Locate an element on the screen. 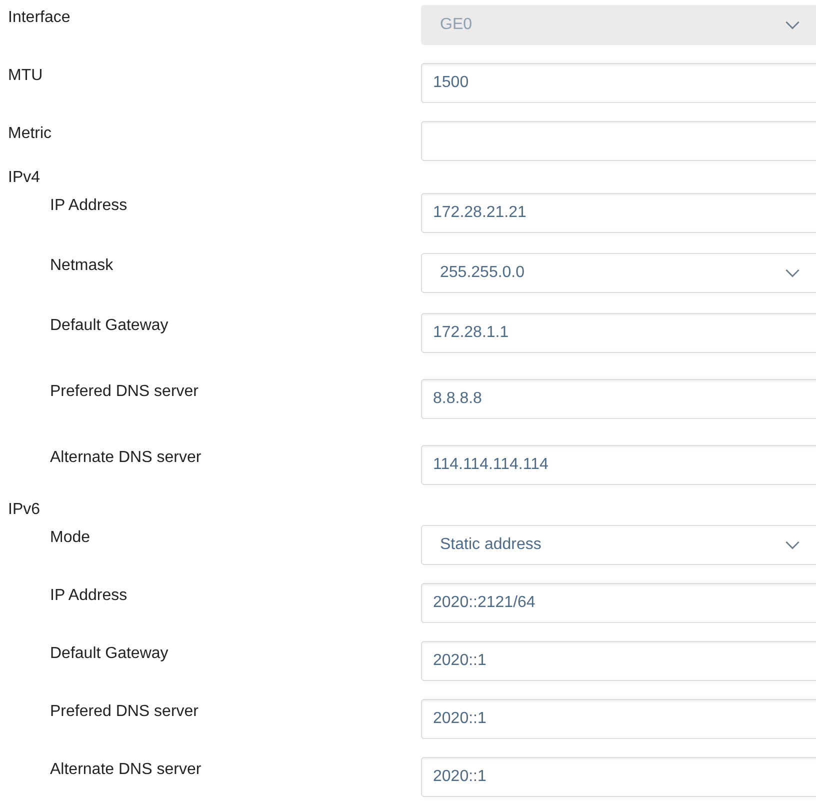  field-label: Netmask is located at coordinates (81, 265).